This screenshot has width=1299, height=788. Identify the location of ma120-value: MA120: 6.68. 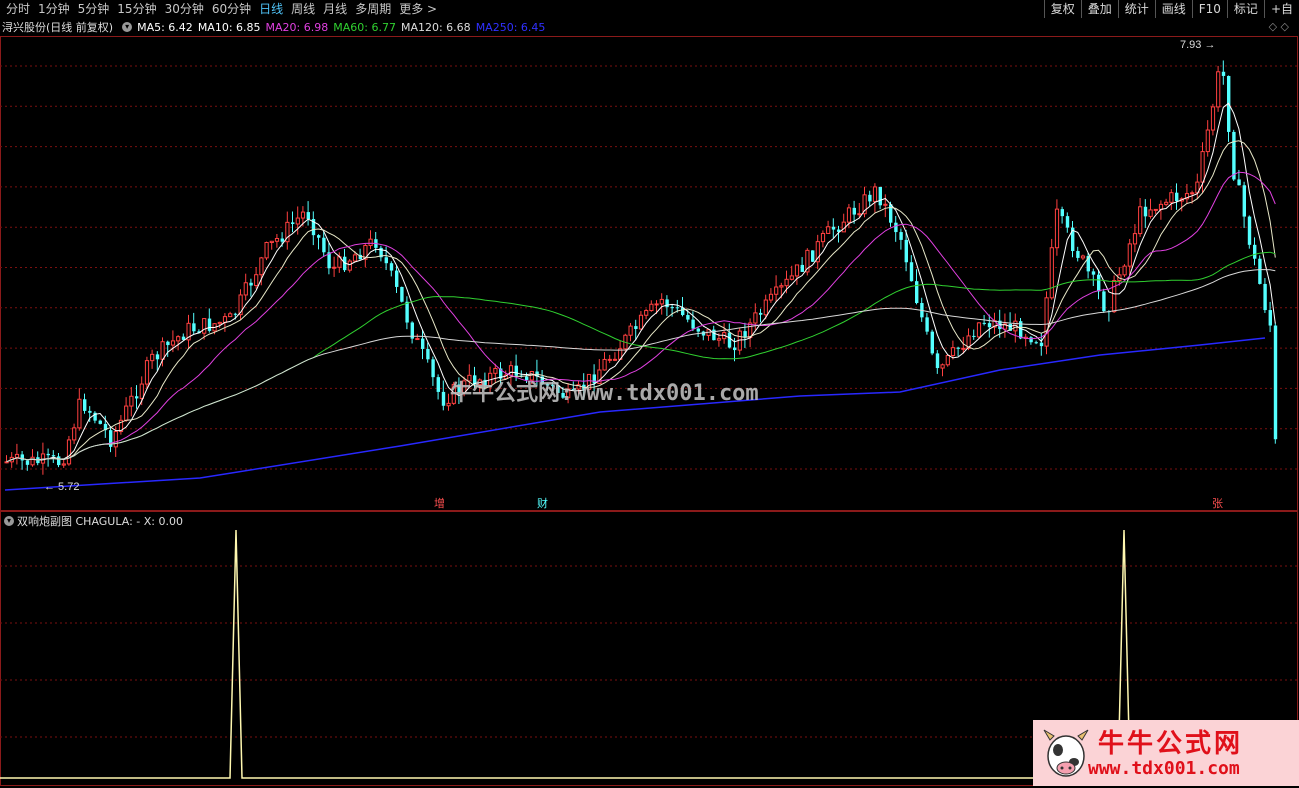
(435, 27).